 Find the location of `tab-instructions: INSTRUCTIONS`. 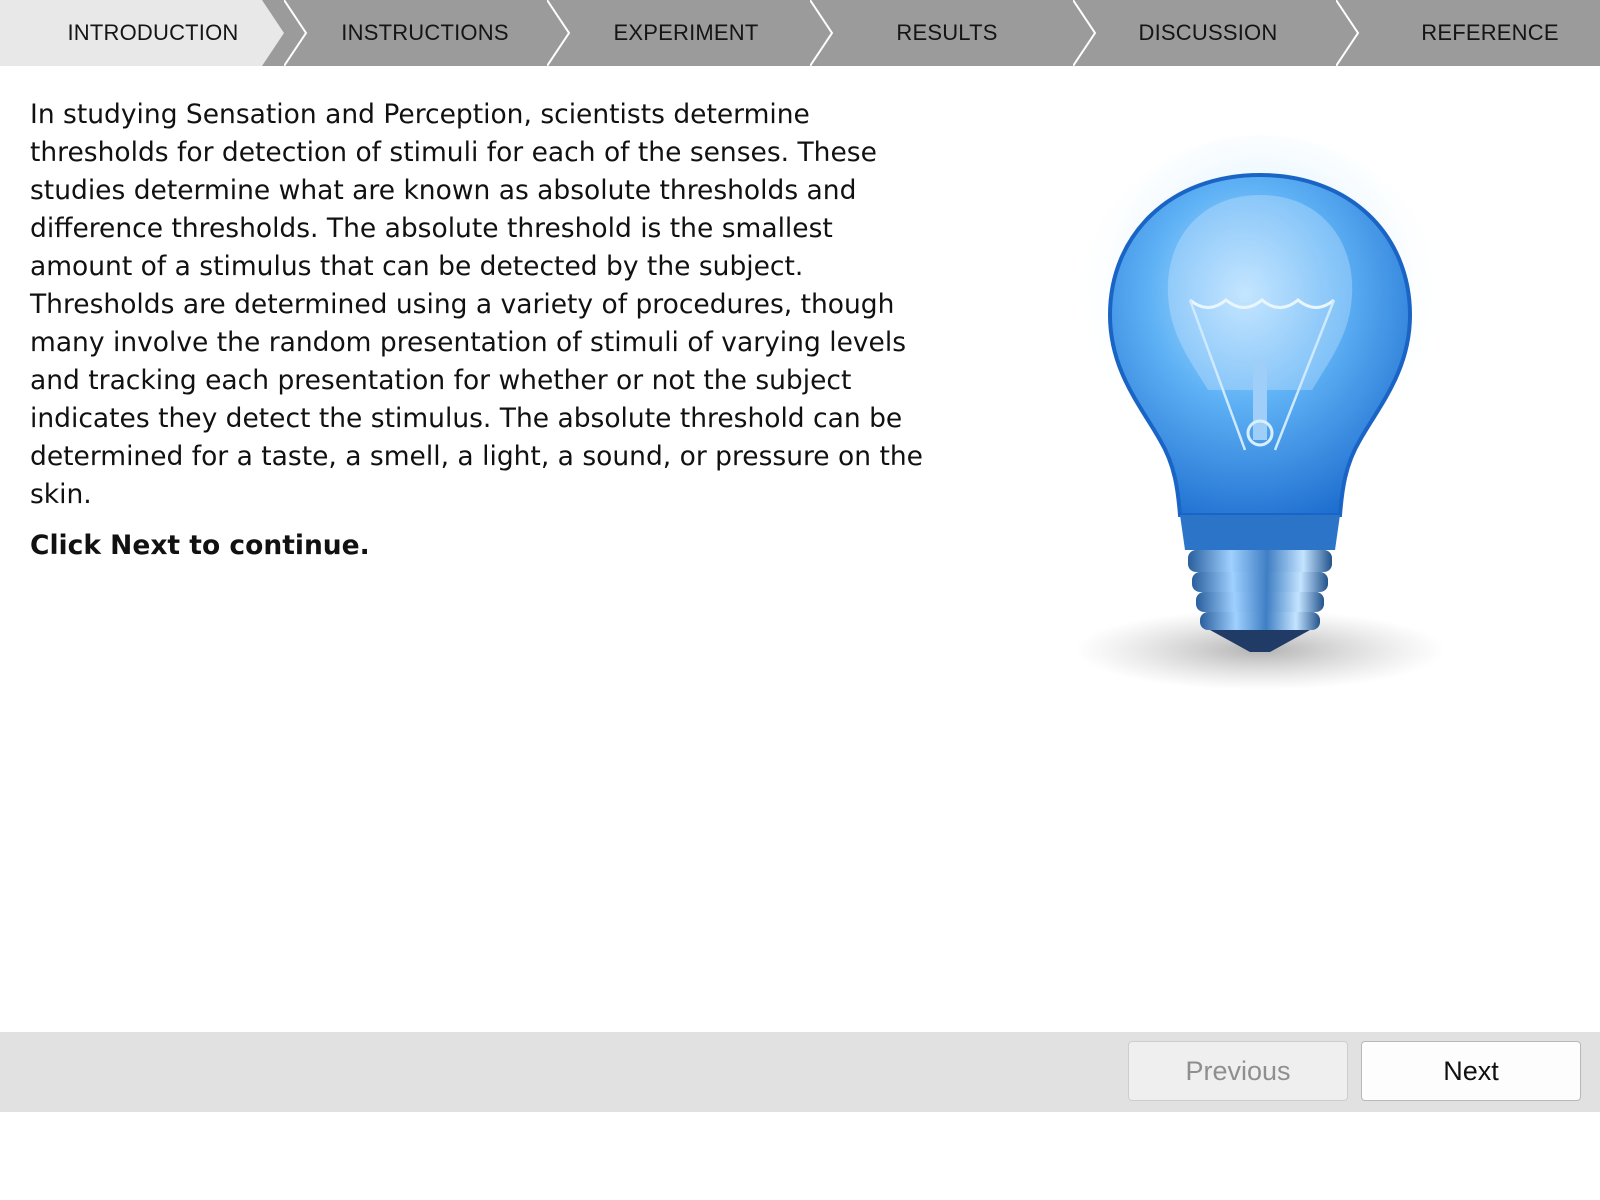

tab-instructions: INSTRUCTIONS is located at coordinates (415, 33).